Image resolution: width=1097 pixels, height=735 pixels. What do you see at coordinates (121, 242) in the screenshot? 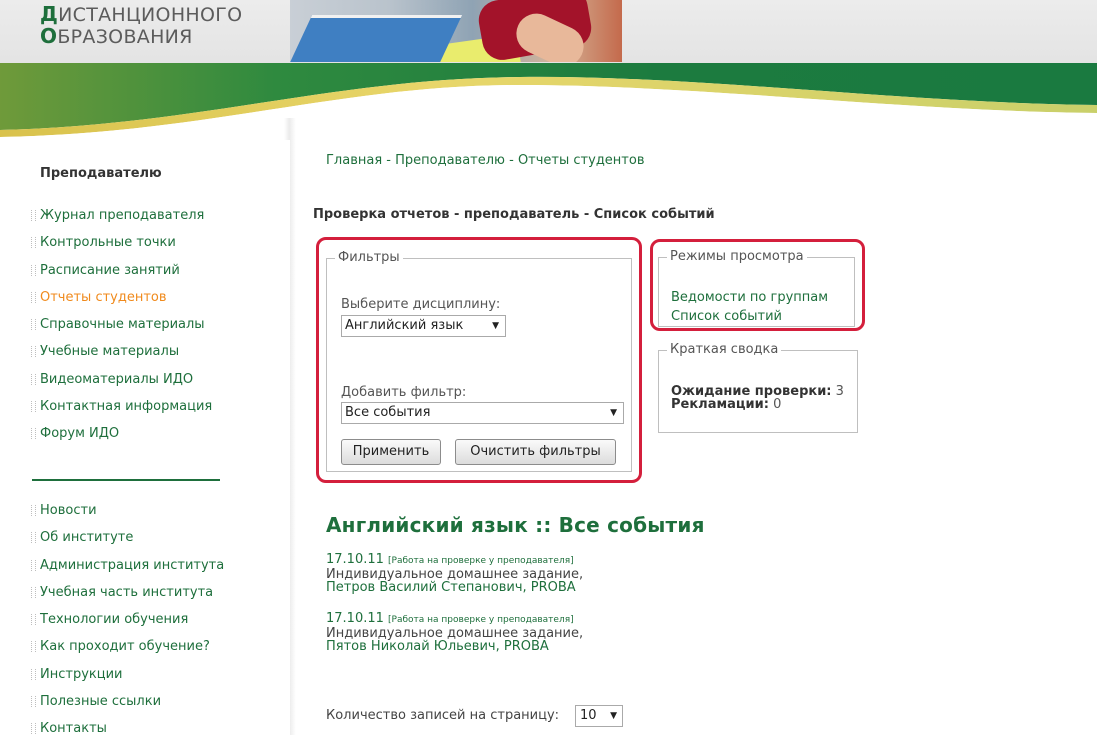
I see `sidebar-item-checkpoints: Контрольные точки` at bounding box center [121, 242].